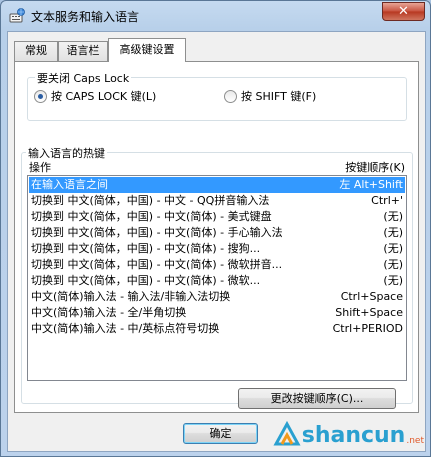  Describe the element at coordinates (40, 96) in the screenshot. I see `radio-checked-indicator` at that location.